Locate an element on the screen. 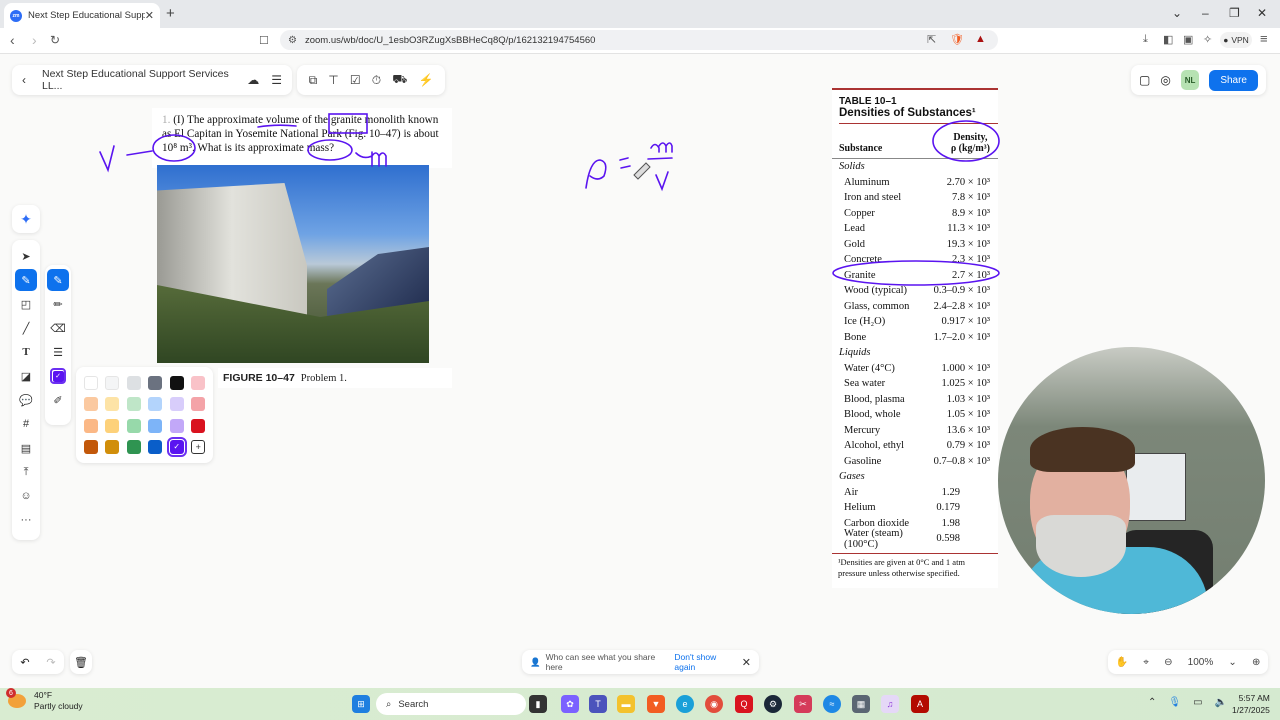  select-icon: ➤ is located at coordinates (26, 256).